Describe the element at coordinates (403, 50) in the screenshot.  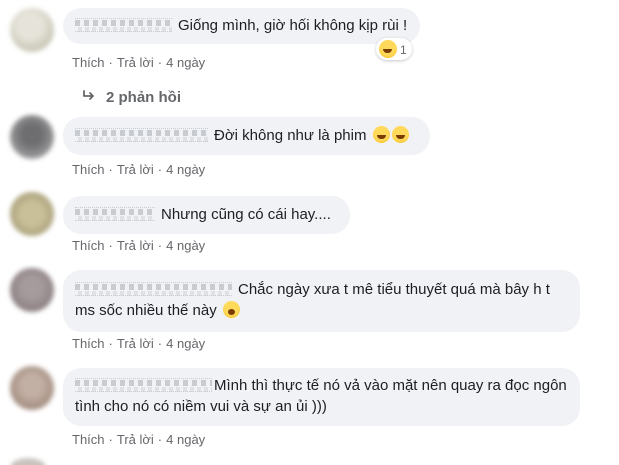
I see `reaction-count: 1` at that location.